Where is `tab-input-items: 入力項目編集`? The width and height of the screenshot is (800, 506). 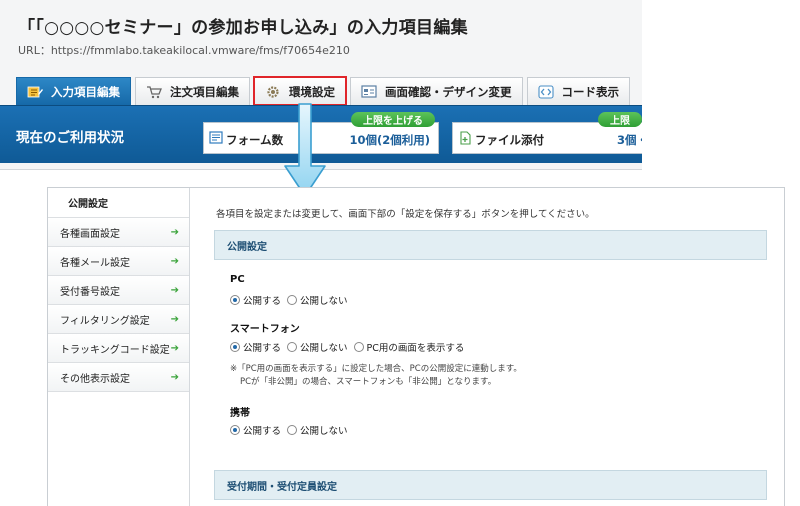
tab-input-items: 入力項目編集 is located at coordinates (73, 91).